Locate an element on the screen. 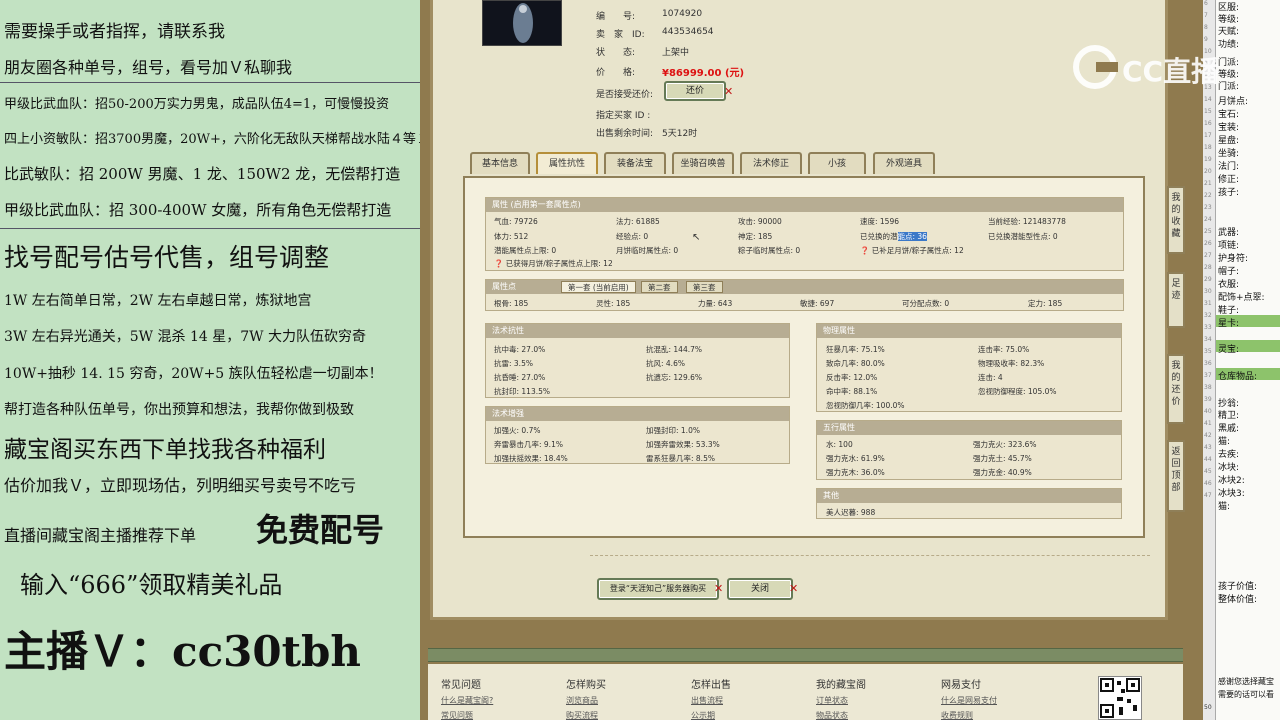 The image size is (1280, 720). mouse-cursor-icon: ↖ is located at coordinates (696, 237).